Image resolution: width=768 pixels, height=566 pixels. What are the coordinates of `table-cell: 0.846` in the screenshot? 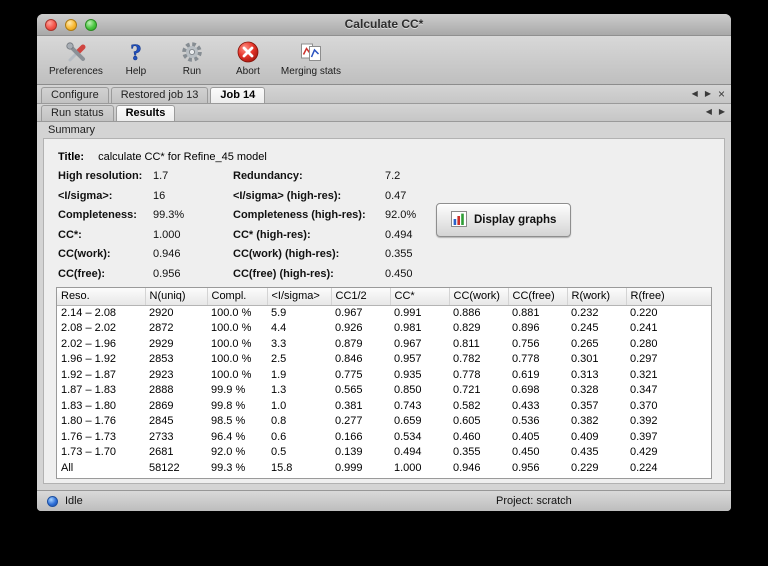 It's located at (349, 359).